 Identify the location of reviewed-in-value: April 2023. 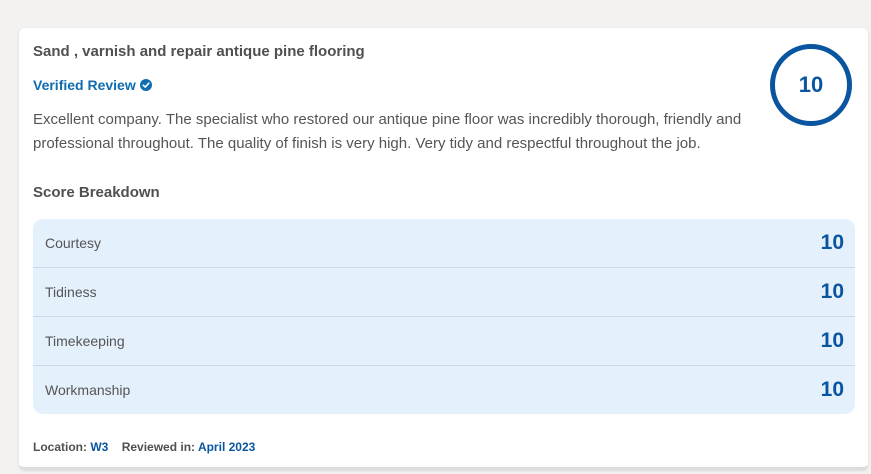
(226, 447).